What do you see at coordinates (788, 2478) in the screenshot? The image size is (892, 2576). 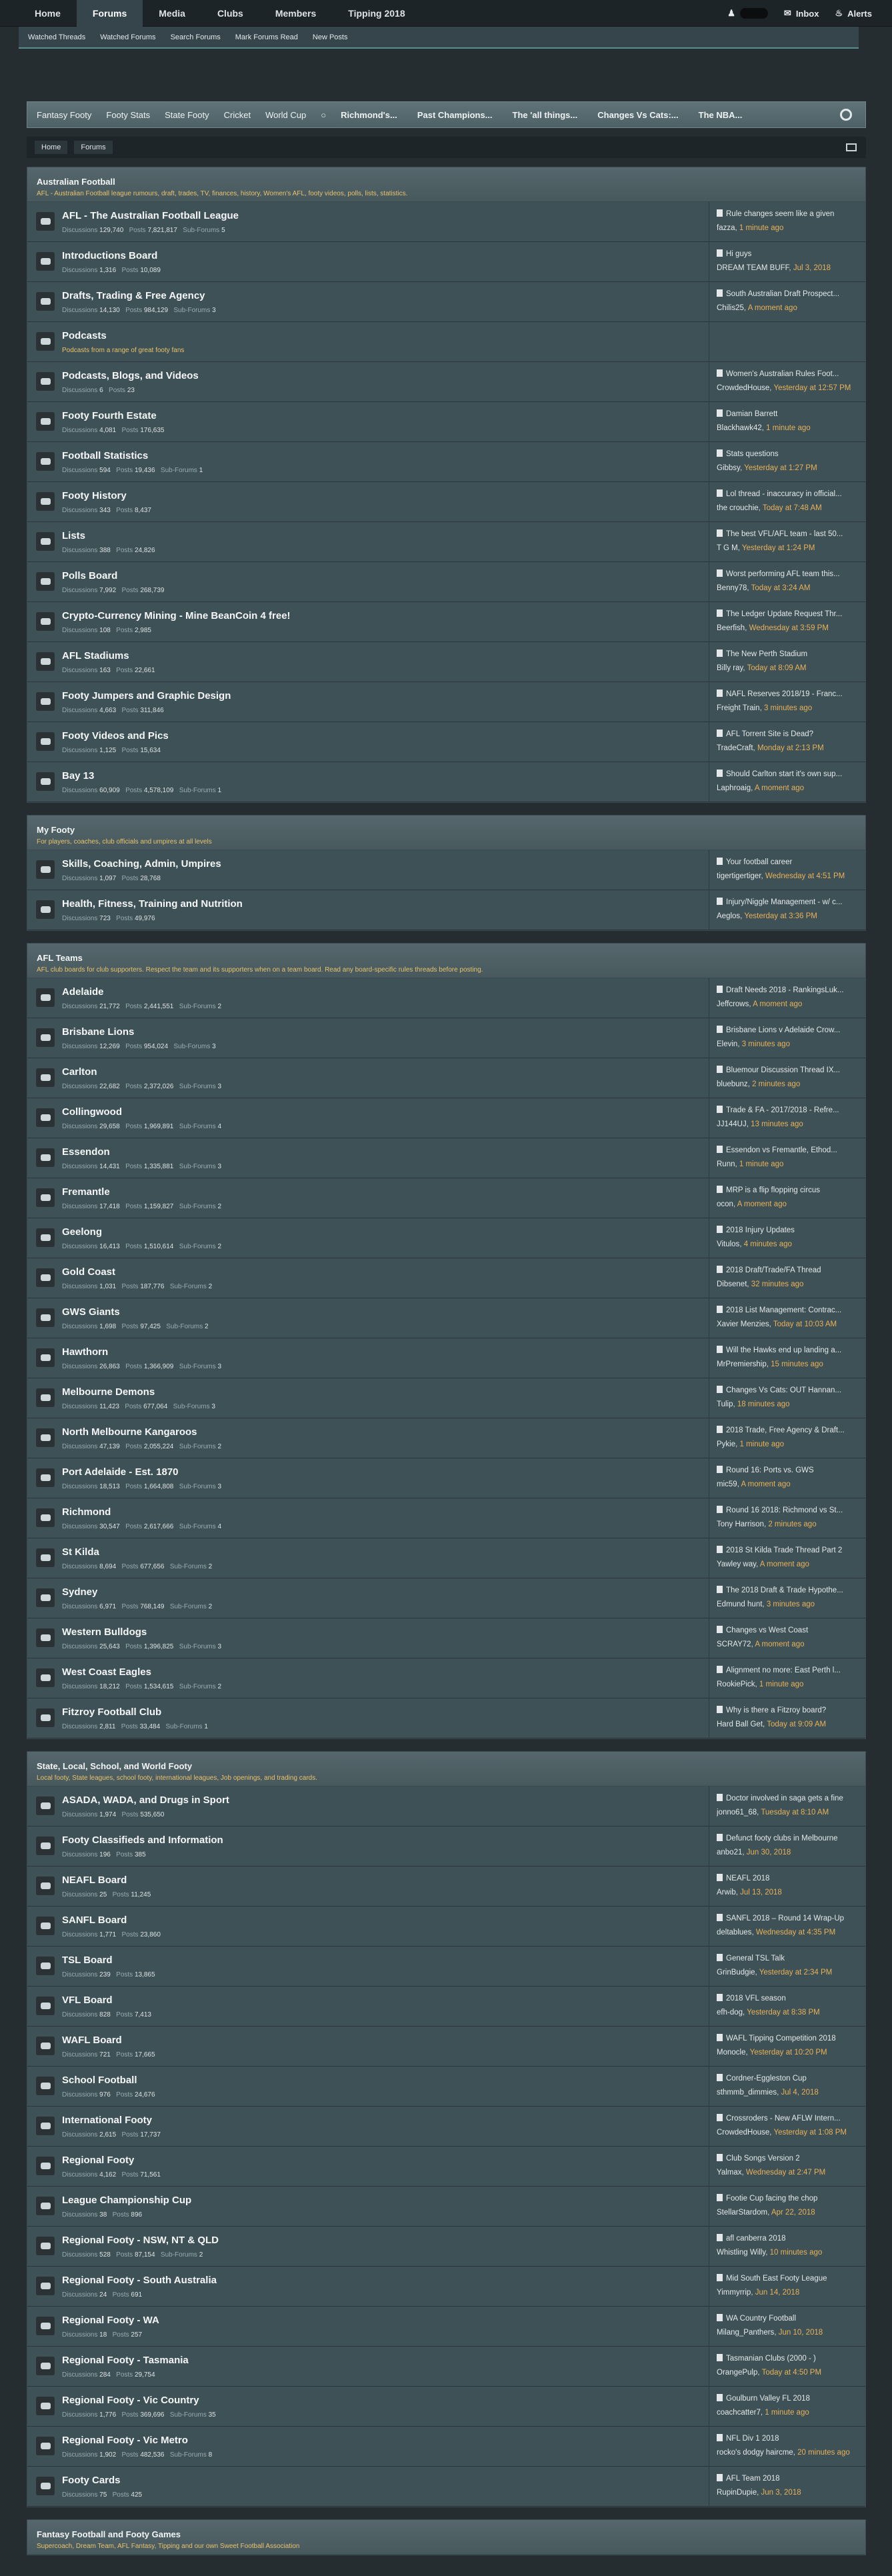 I see `last-post-title: AFL Team 2018` at bounding box center [788, 2478].